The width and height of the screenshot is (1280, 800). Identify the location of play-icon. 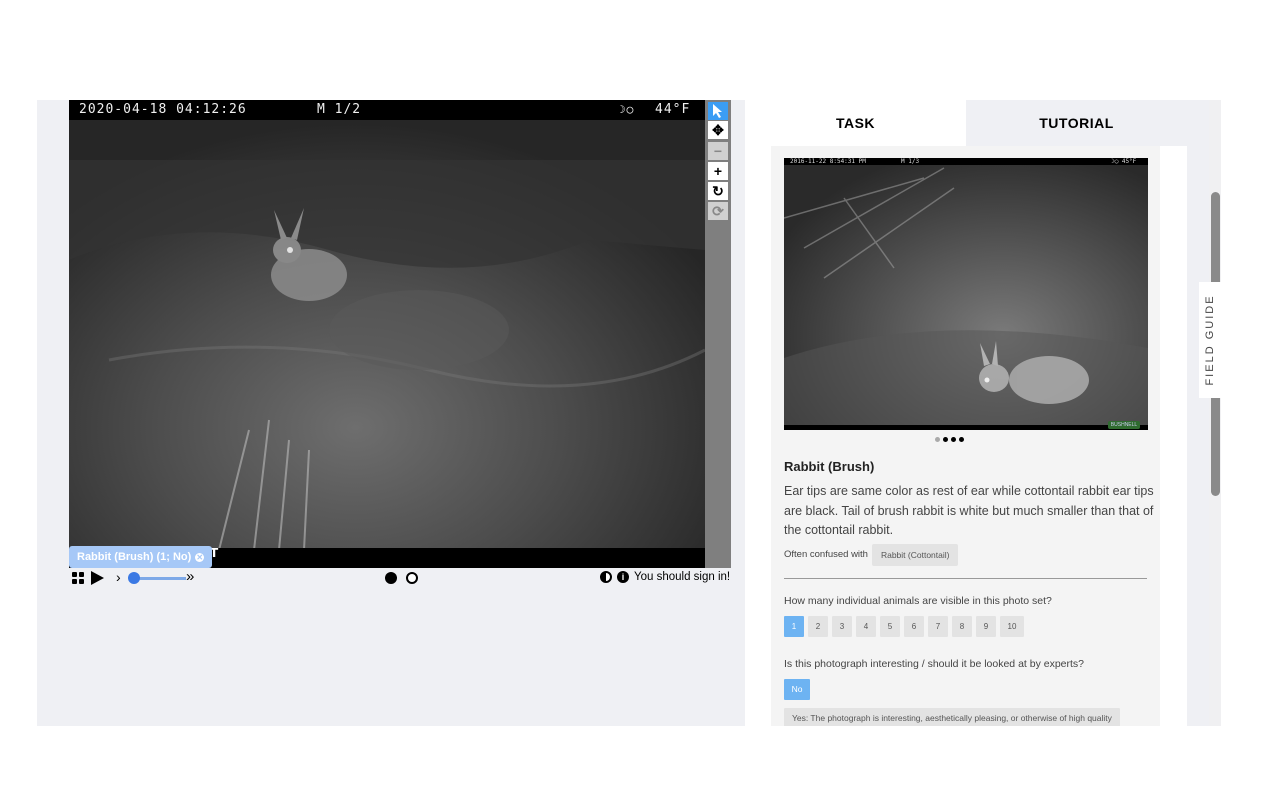
(97, 578).